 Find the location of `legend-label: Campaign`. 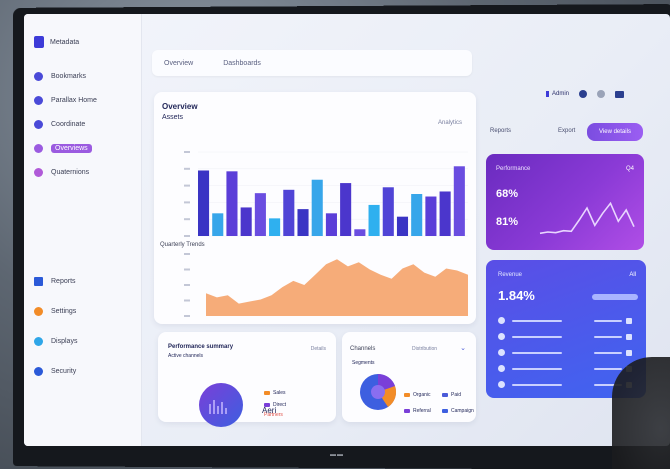

legend-label: Campaign is located at coordinates (462, 411).